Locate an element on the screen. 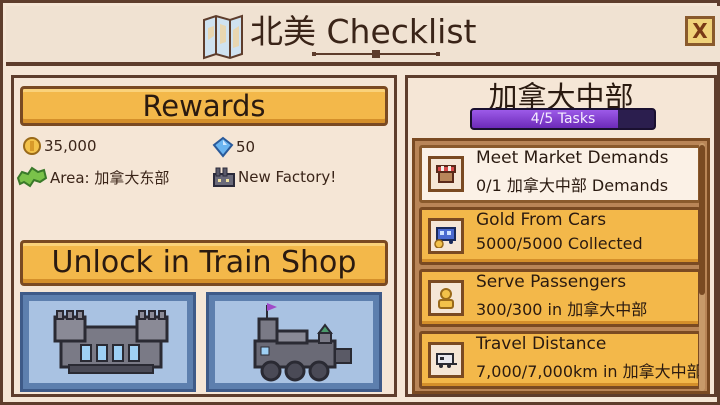 The width and height of the screenshot is (720, 405). train-car-coin-icon is located at coordinates (446, 236).